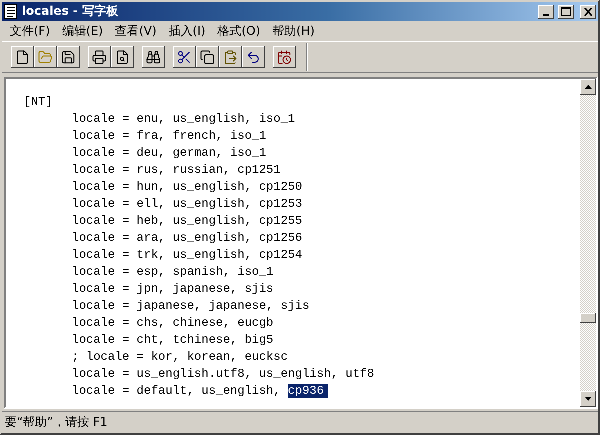 Image resolution: width=600 pixels, height=435 pixels. Describe the element at coordinates (187, 31) in the screenshot. I see `menu-item: 插入(I)` at that location.